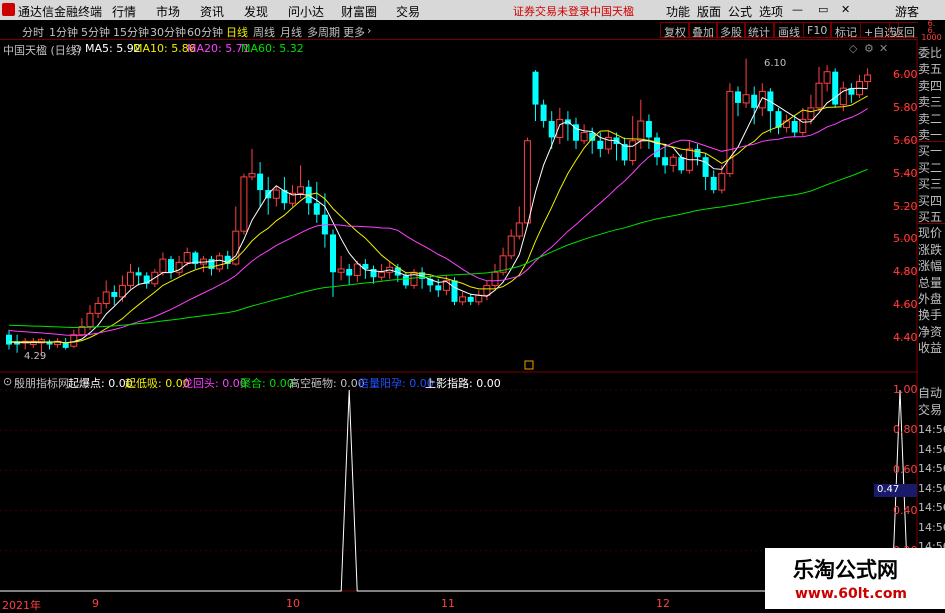  Describe the element at coordinates (41, 383) in the screenshot. I see `indicator-name: 殷朋指标网` at that location.